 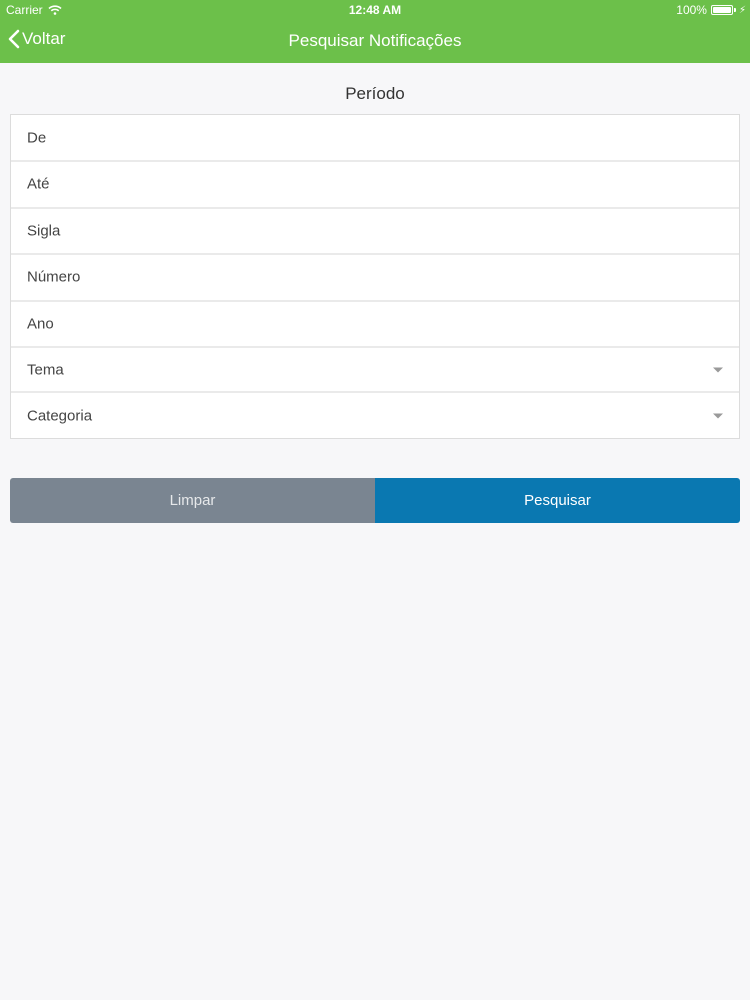 I want to click on page-title: Pesquisar Notificações, so click(x=375, y=40).